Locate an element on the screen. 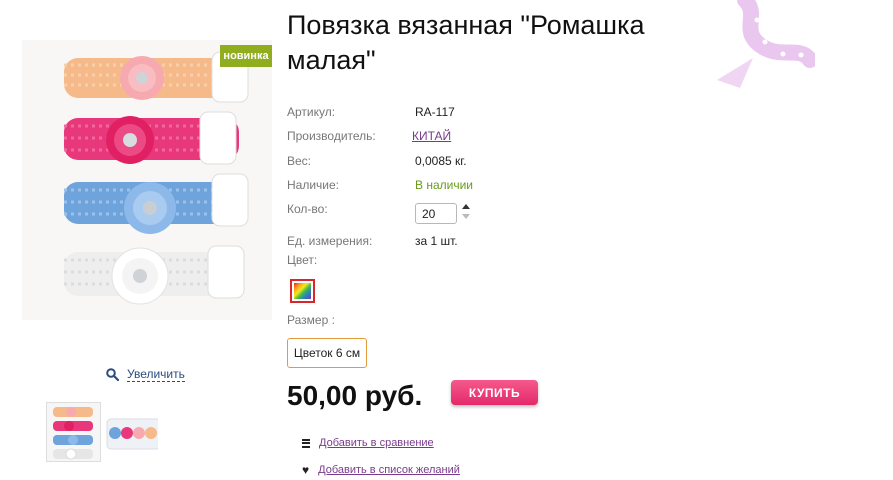 This screenshot has height=480, width=893. wishlist-action: ♥ Добавить в список желаний is located at coordinates (381, 470).